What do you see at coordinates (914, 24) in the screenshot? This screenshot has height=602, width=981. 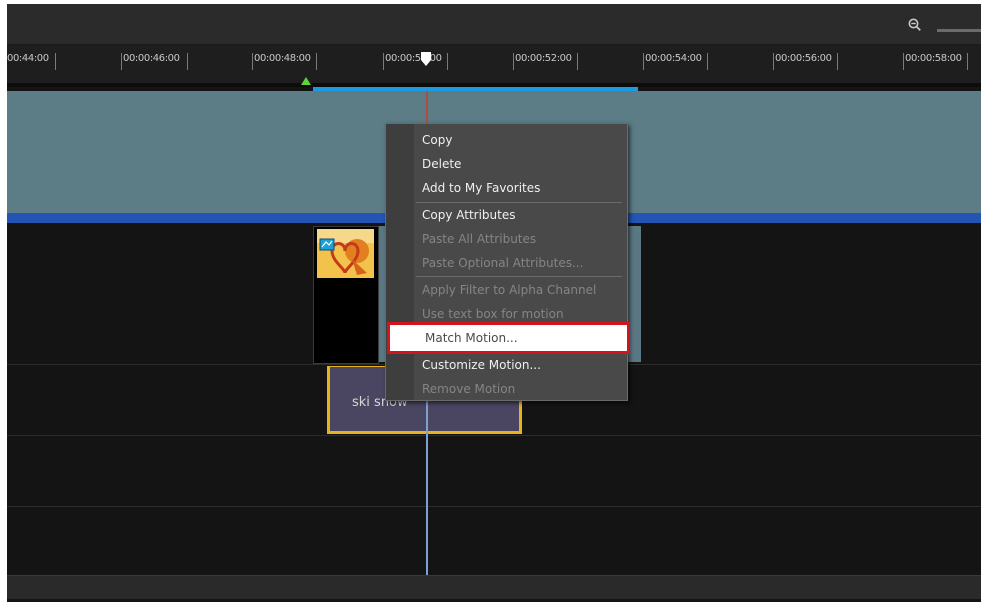 I see `zoom-out-icon` at bounding box center [914, 24].